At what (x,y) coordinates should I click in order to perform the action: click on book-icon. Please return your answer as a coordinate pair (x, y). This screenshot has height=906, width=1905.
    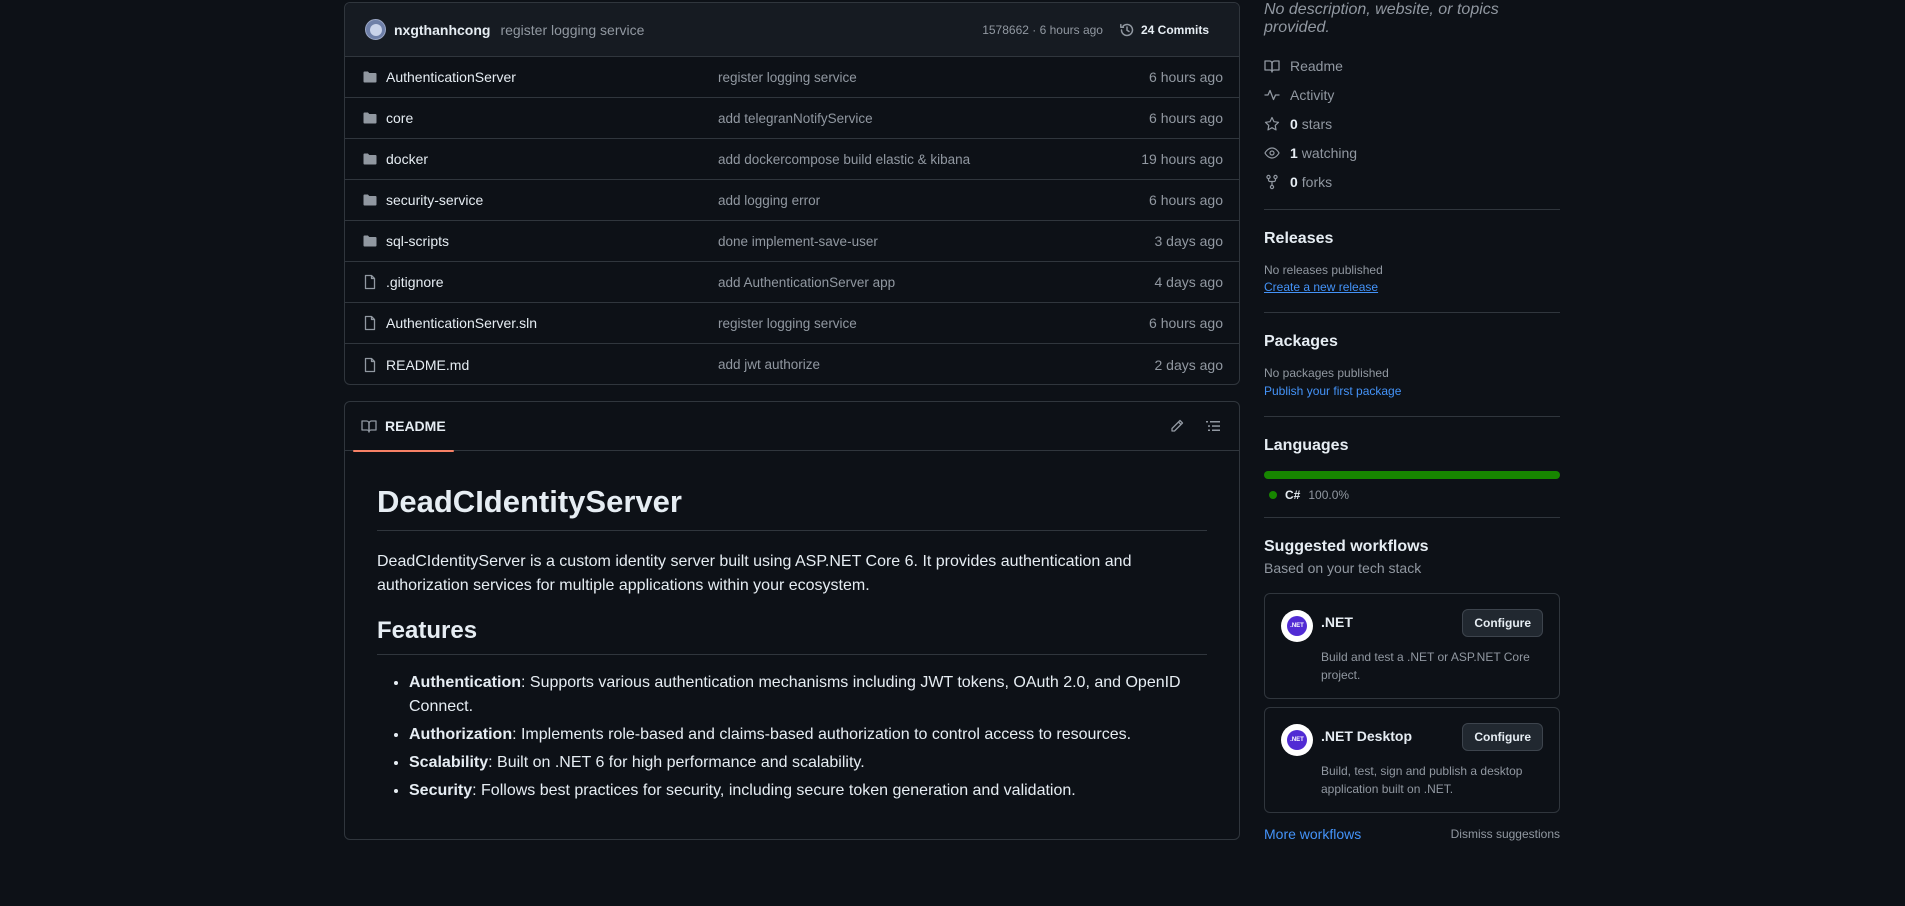
    Looking at the image, I should click on (1272, 66).